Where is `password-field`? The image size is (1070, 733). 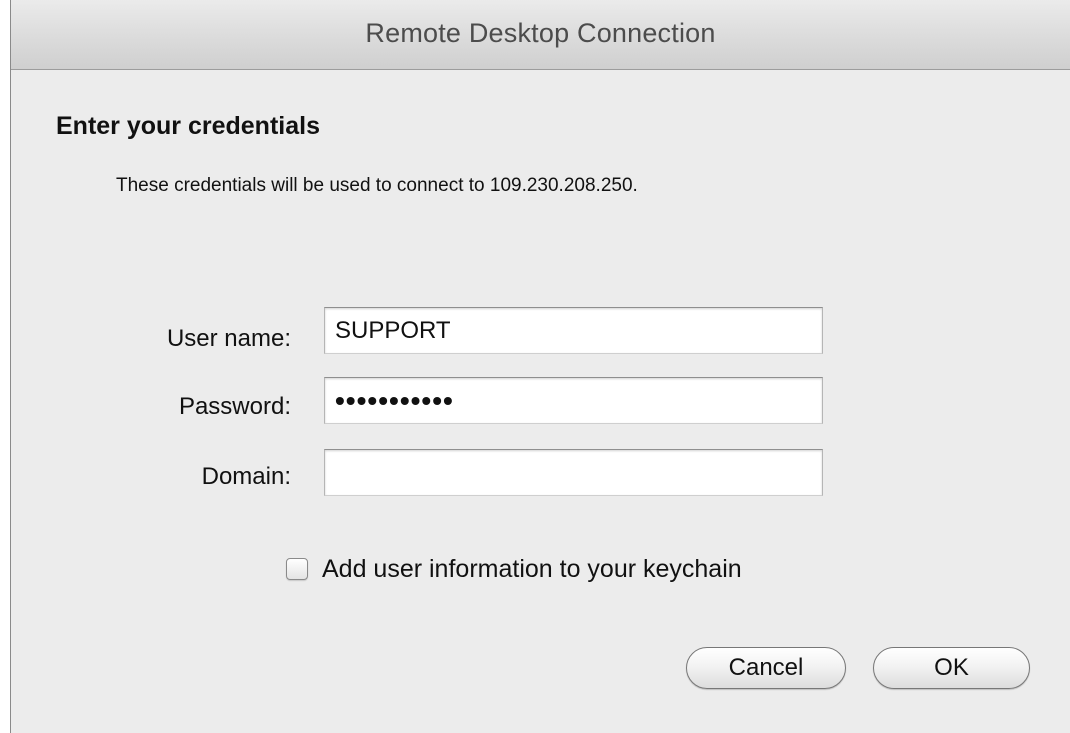
password-field is located at coordinates (573, 400).